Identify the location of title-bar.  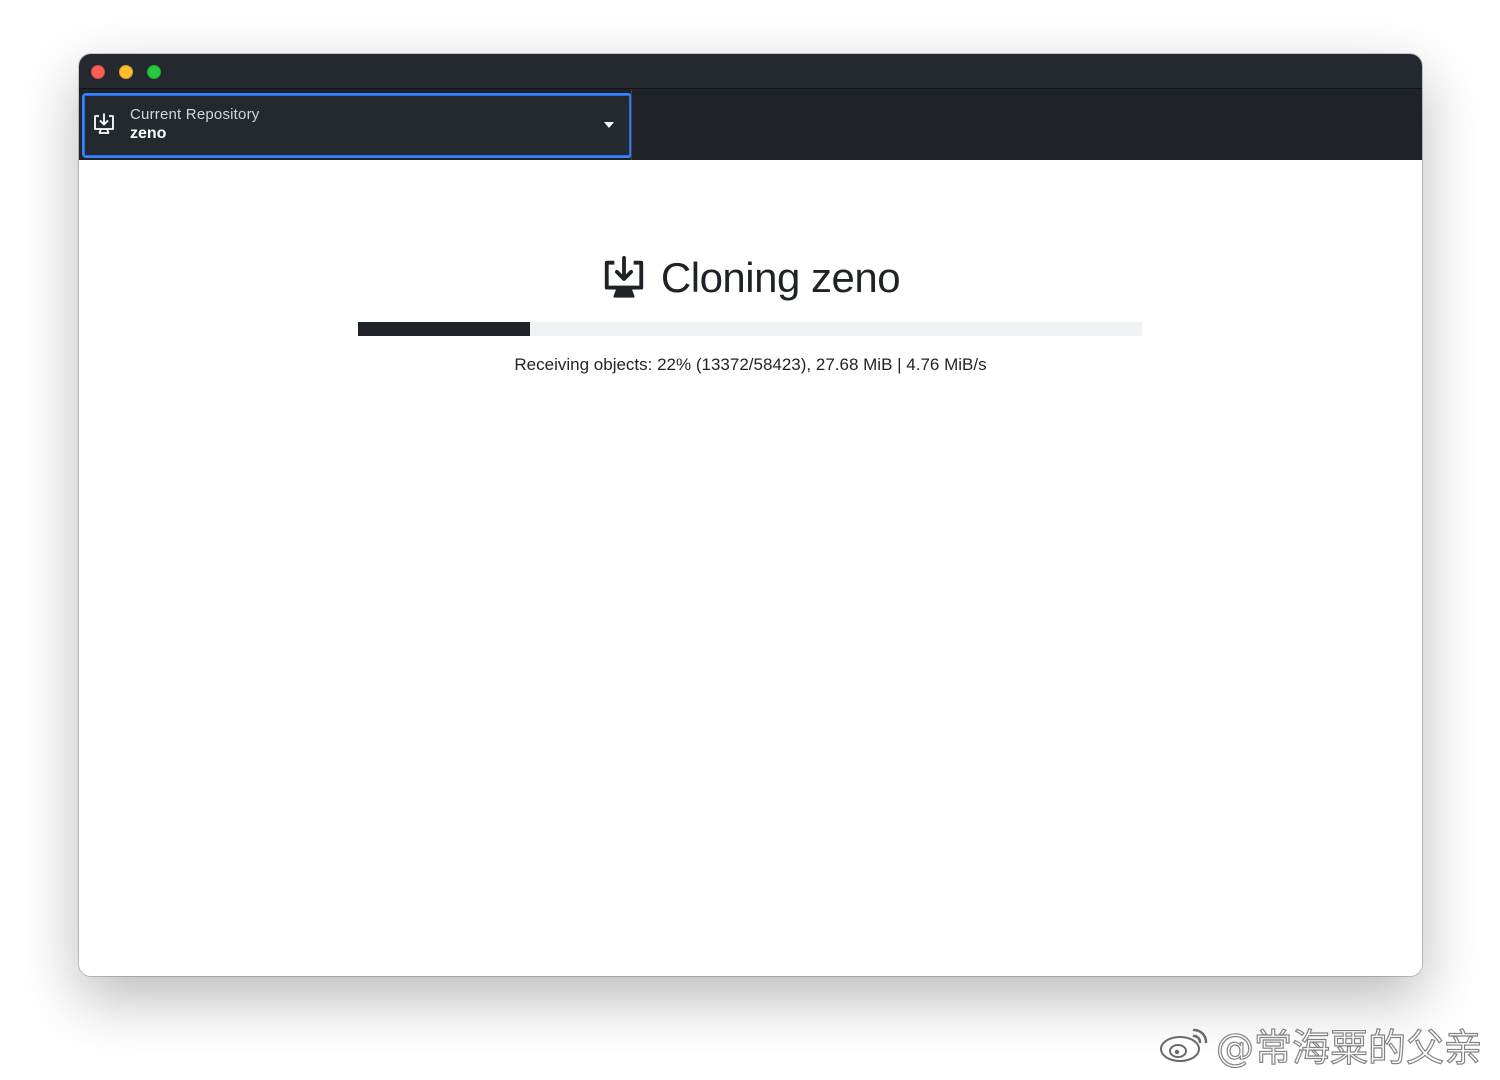
(750, 71).